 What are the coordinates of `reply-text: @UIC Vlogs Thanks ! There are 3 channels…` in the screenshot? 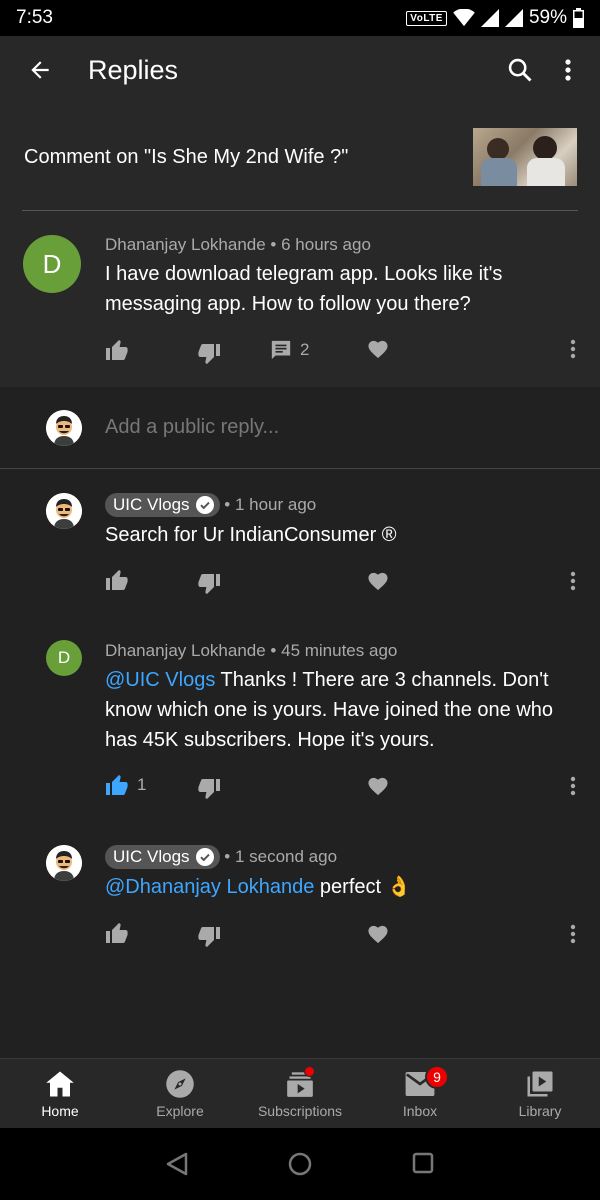 It's located at (340, 710).